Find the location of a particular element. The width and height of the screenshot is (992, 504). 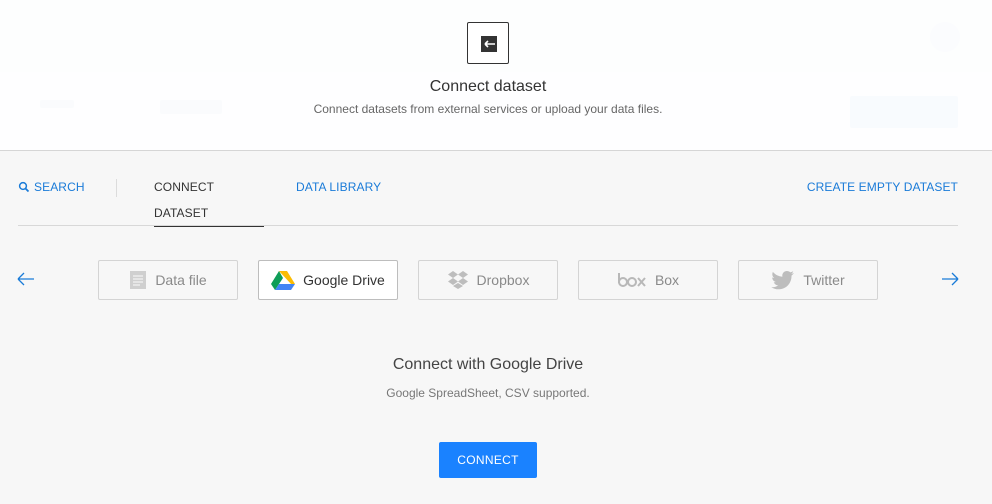

source-label: Data file is located at coordinates (181, 280).